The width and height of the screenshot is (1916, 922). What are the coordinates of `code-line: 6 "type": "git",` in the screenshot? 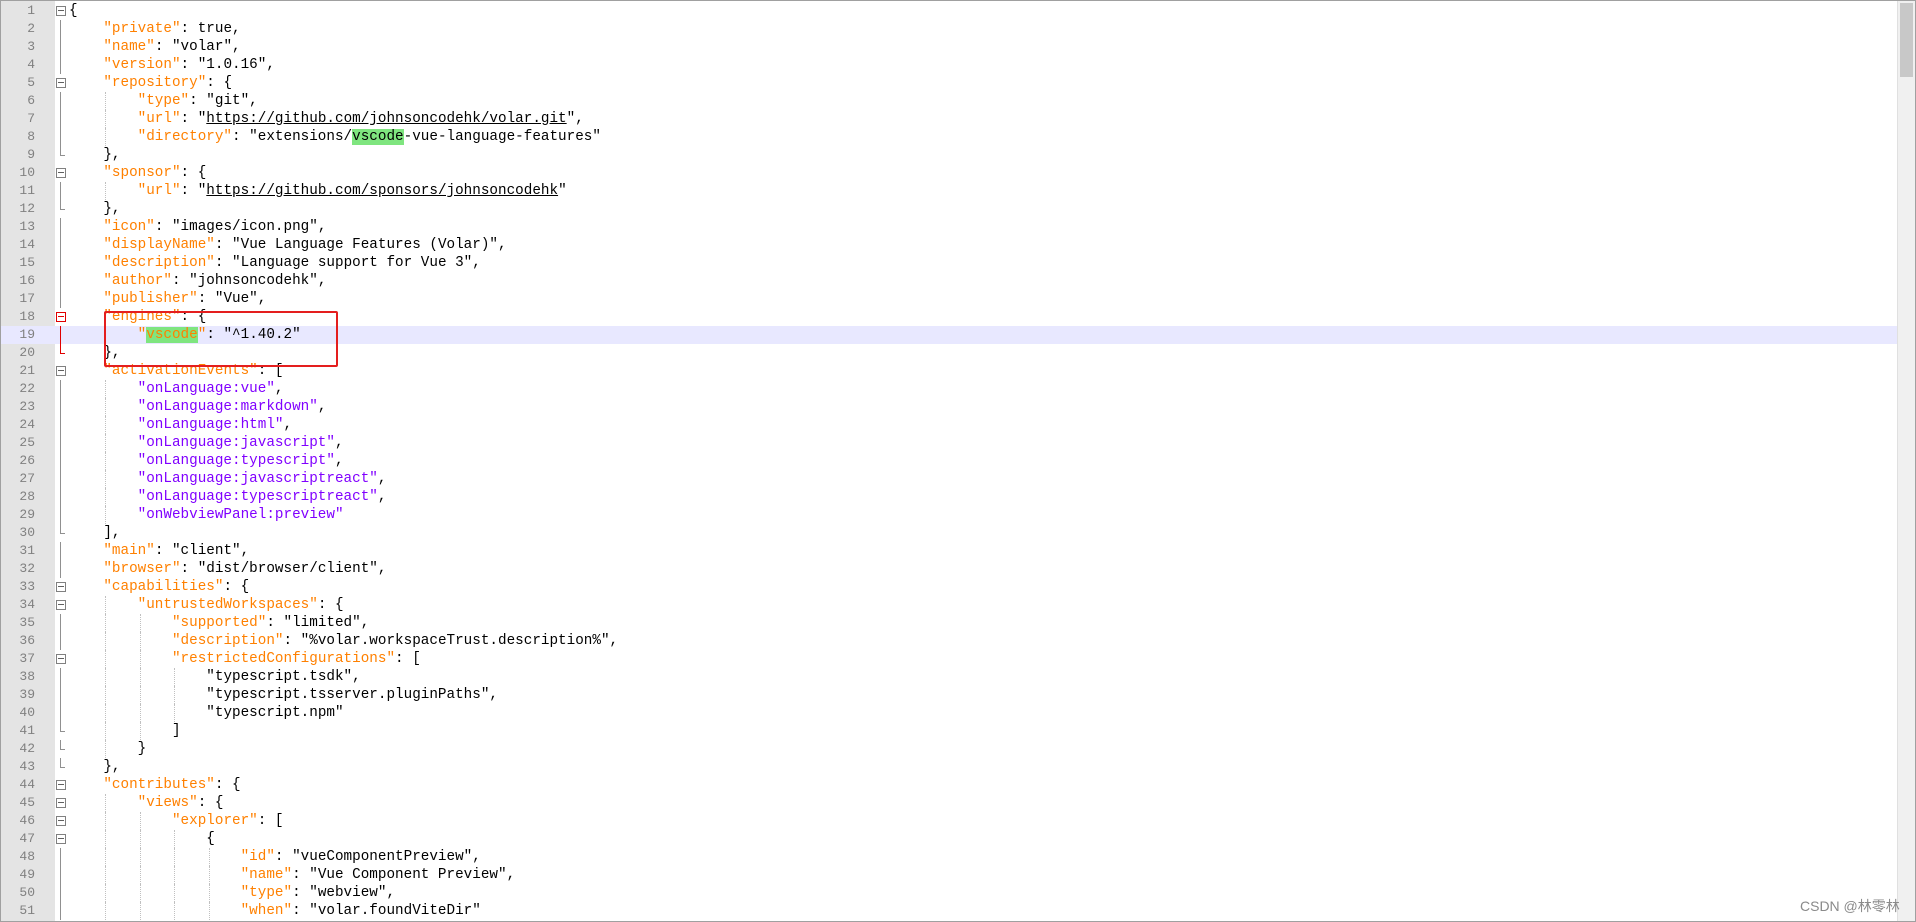 It's located at (949, 101).